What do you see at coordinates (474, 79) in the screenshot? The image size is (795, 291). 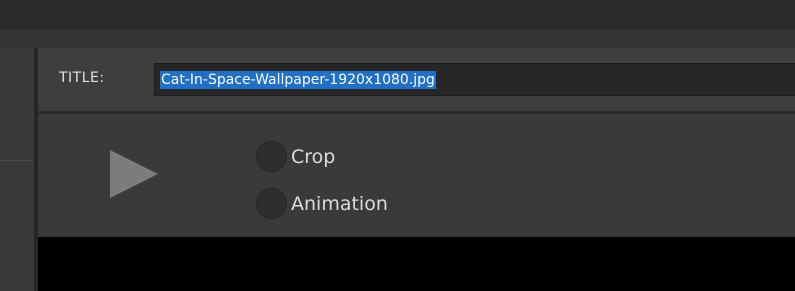 I see `title-input: Cat-In-Space-Wallpaper-1920x1080.jpg` at bounding box center [474, 79].